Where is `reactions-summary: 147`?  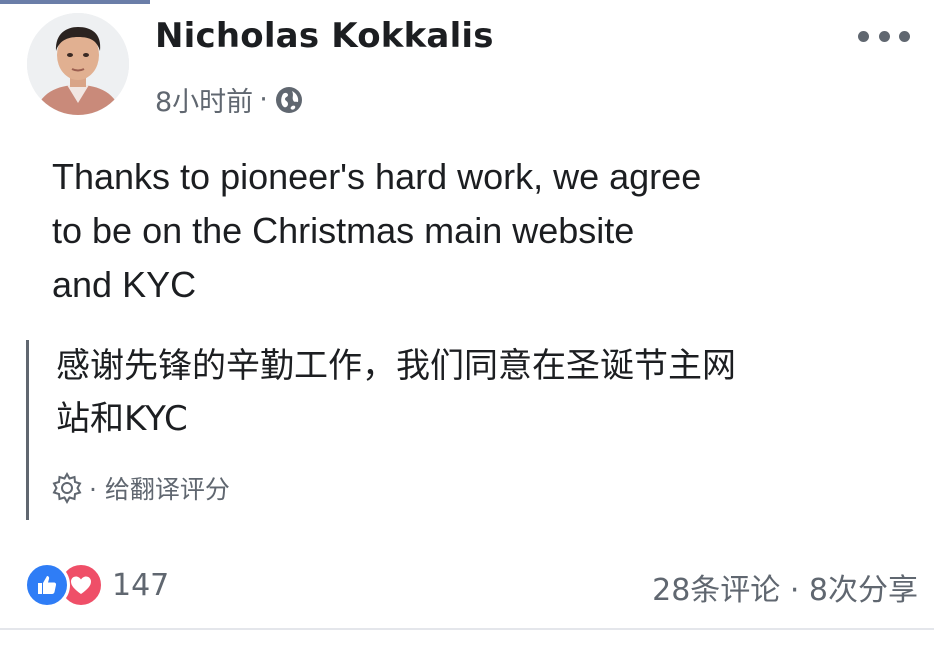
reactions-summary: 147 is located at coordinates (96, 585).